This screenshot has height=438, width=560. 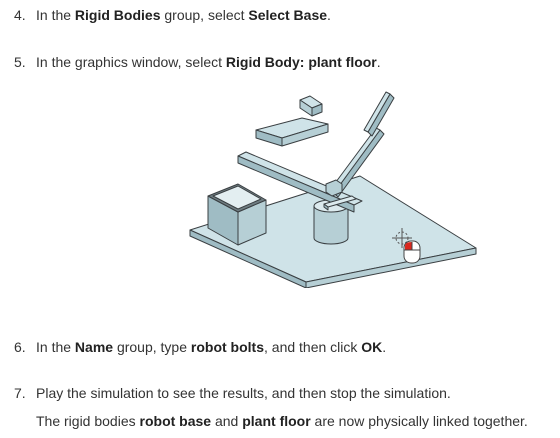 I want to click on text-run: In the graphics window, select, so click(x=131, y=62).